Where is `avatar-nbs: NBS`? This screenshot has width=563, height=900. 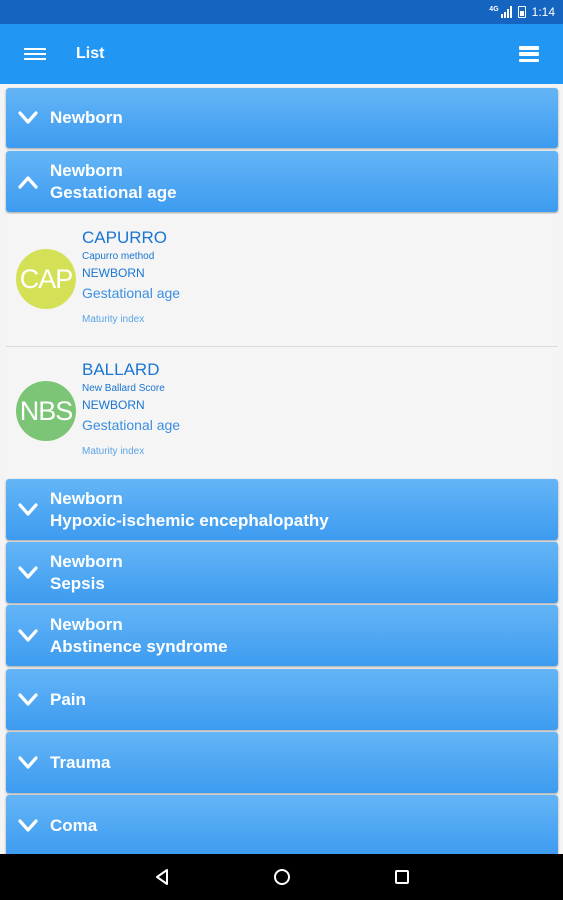
avatar-nbs: NBS is located at coordinates (46, 411).